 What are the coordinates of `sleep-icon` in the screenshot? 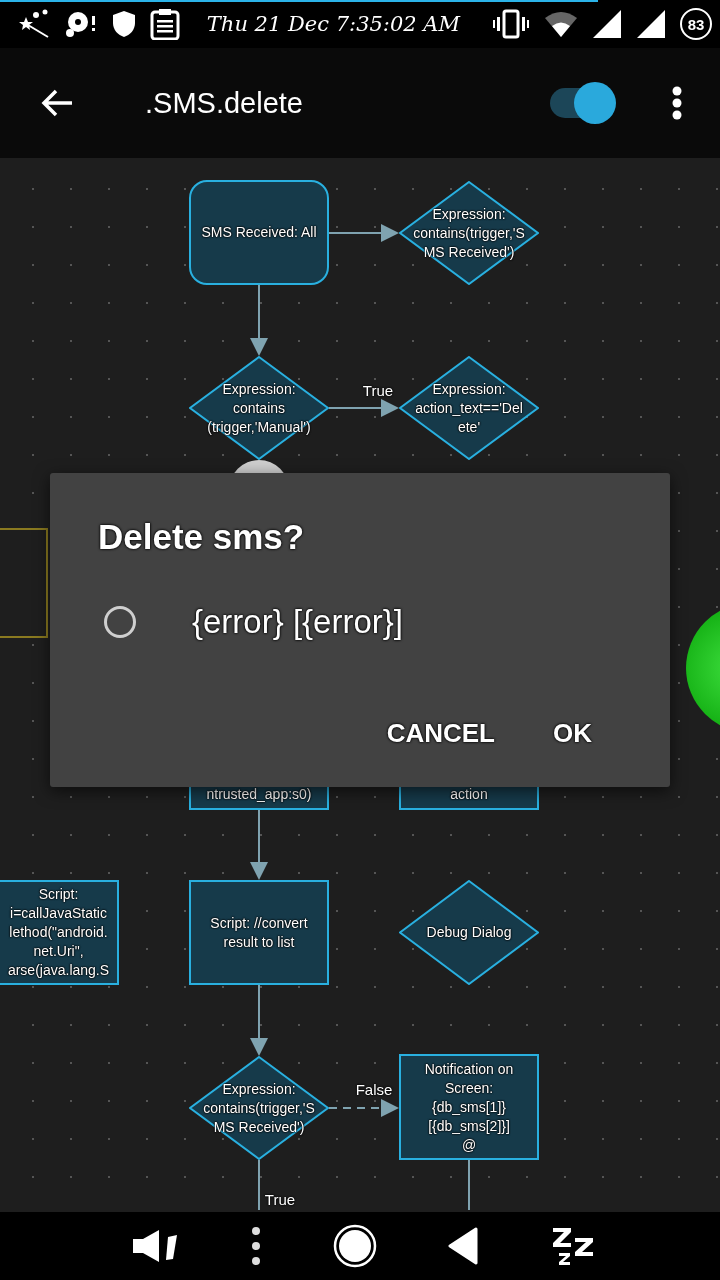 It's located at (572, 1246).